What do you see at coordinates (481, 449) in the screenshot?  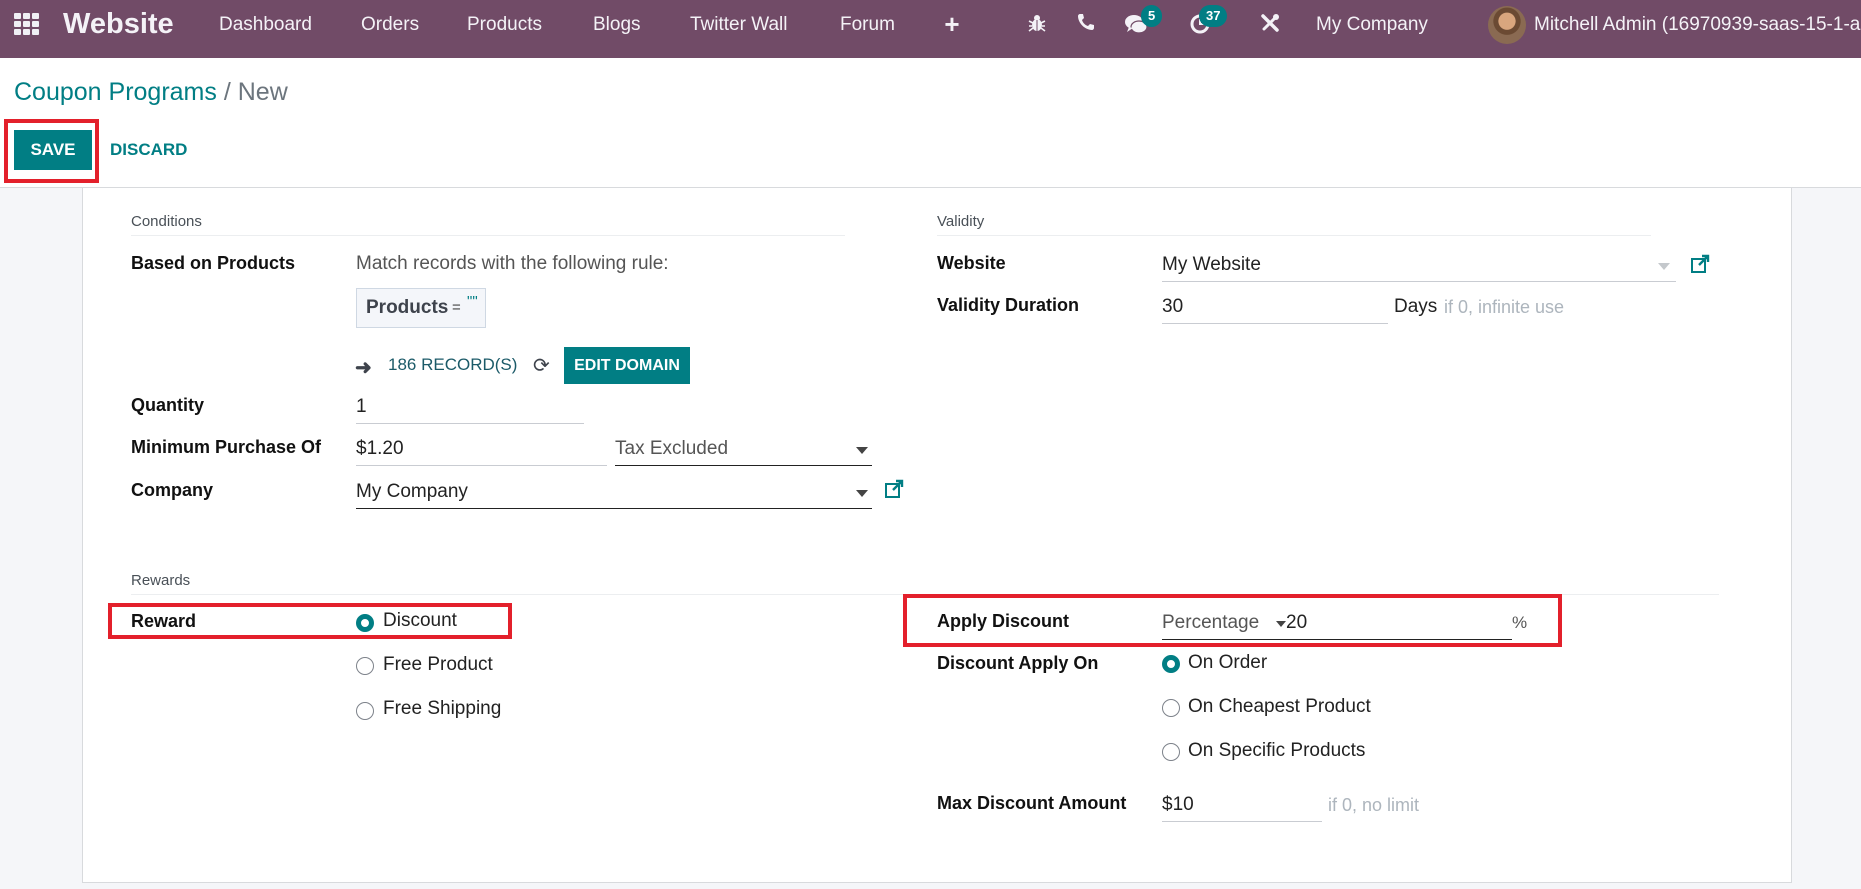 I see `min-purchase-input: $1.20` at bounding box center [481, 449].